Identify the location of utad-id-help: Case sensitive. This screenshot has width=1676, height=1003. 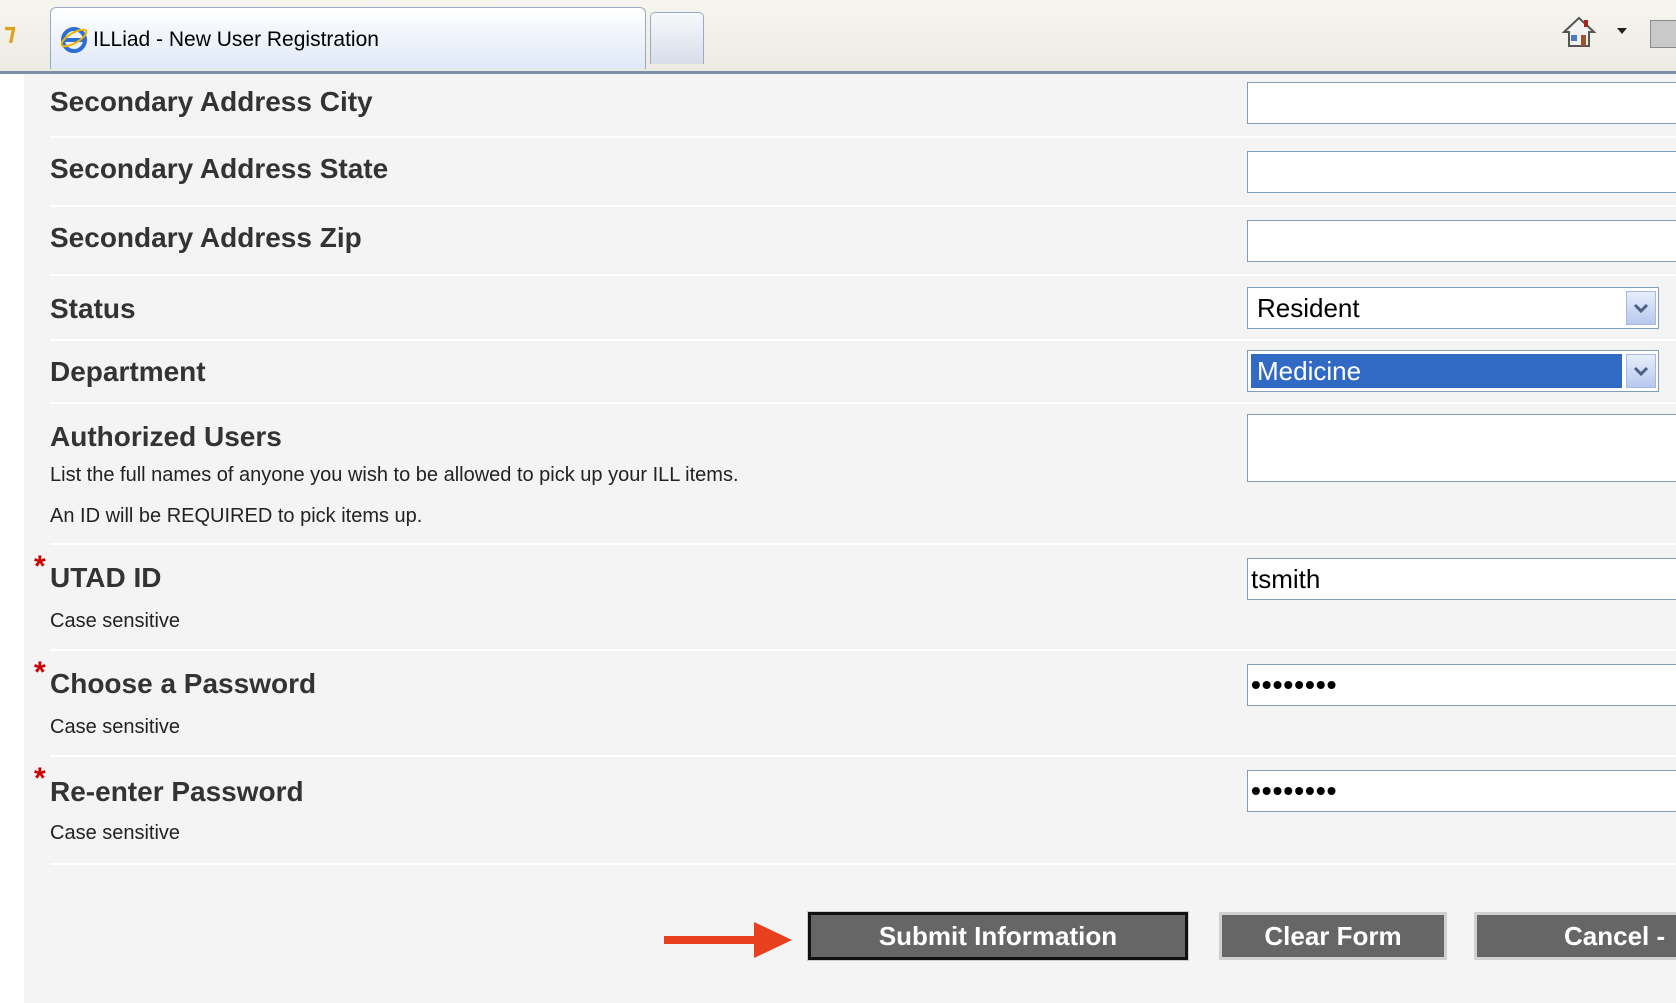
(115, 621).